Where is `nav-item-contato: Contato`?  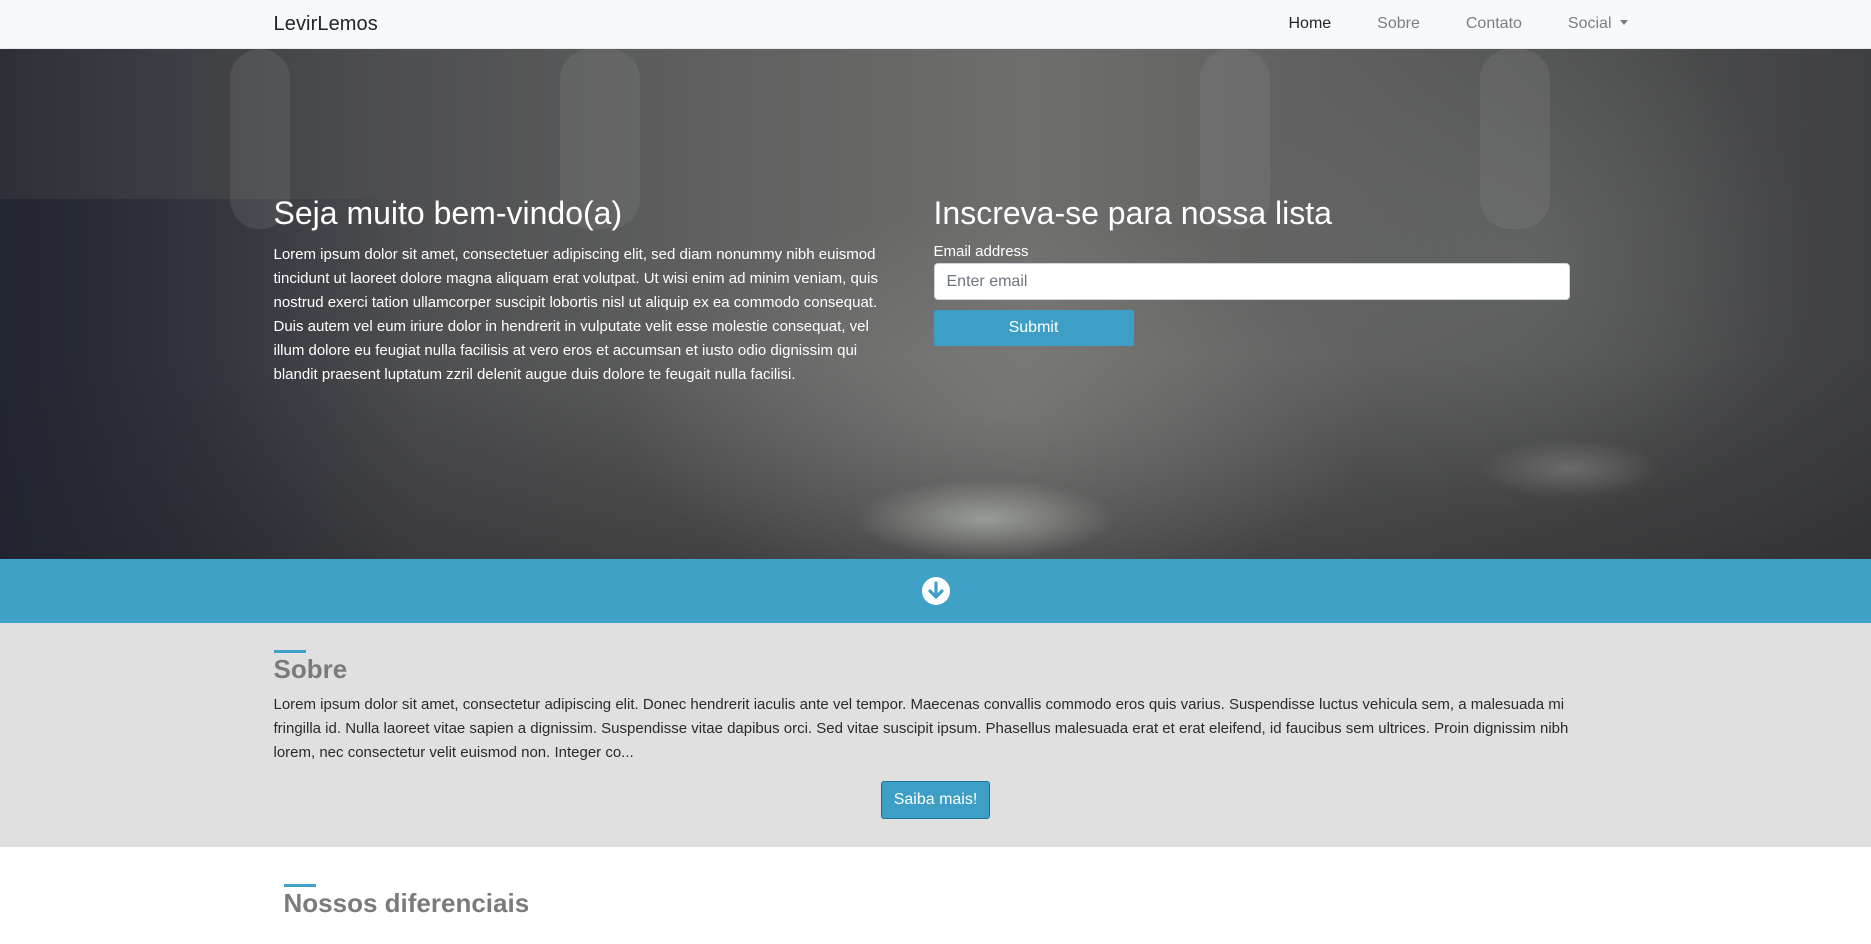
nav-item-contato: Contato is located at coordinates (1494, 24).